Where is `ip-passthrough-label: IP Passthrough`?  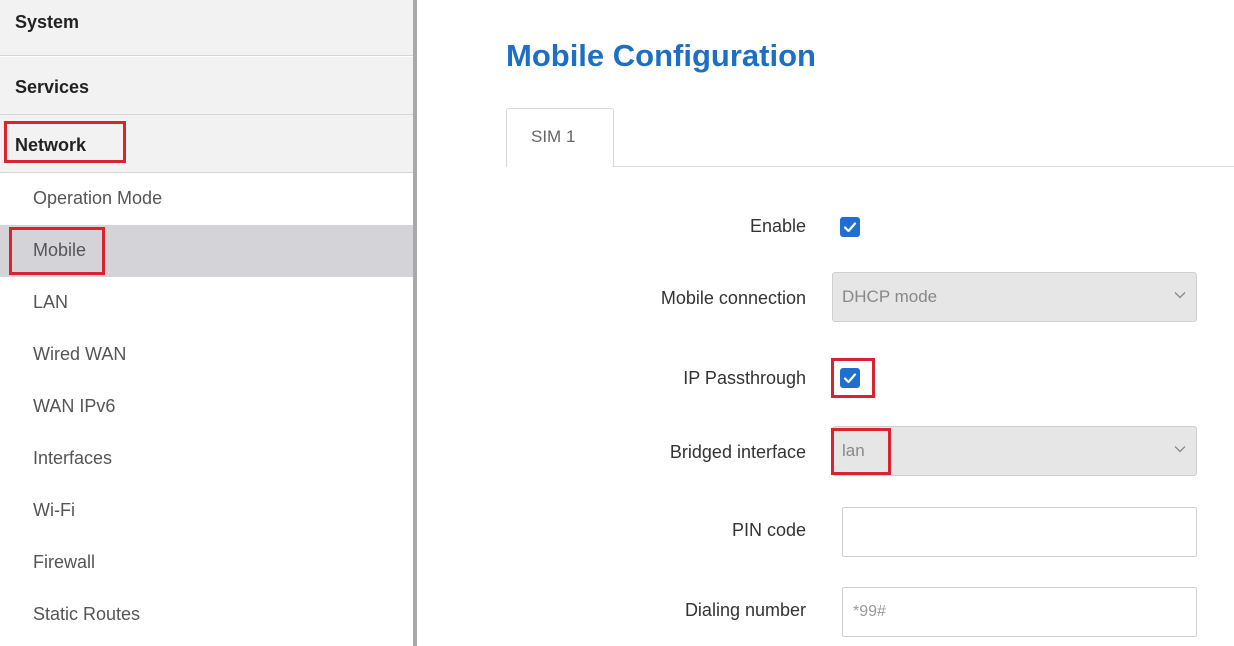
ip-passthrough-label: IP Passthrough is located at coordinates (744, 378).